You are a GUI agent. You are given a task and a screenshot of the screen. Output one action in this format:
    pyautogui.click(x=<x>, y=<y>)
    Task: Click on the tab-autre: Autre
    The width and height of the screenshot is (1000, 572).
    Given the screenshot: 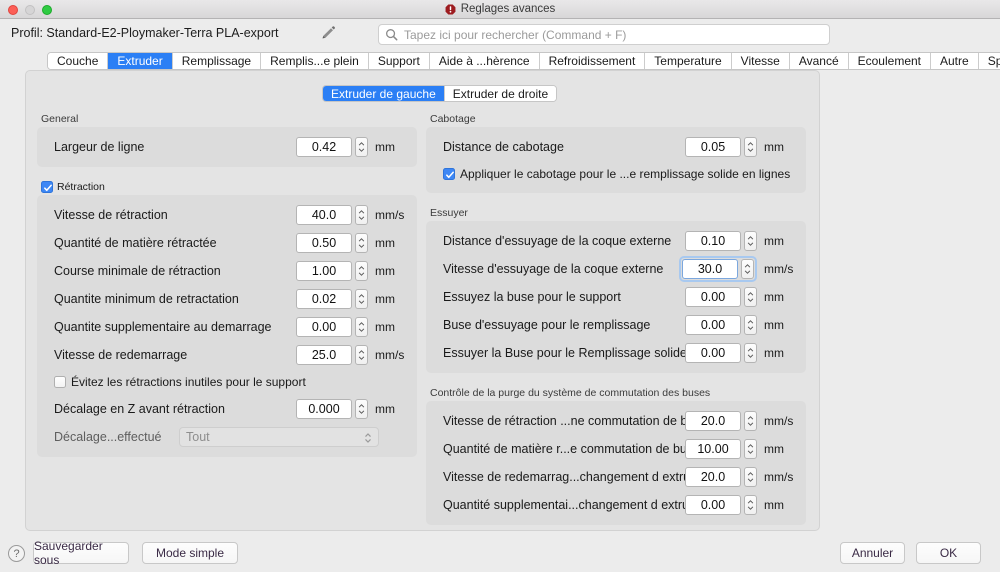 What is the action you would take?
    pyautogui.click(x=955, y=61)
    